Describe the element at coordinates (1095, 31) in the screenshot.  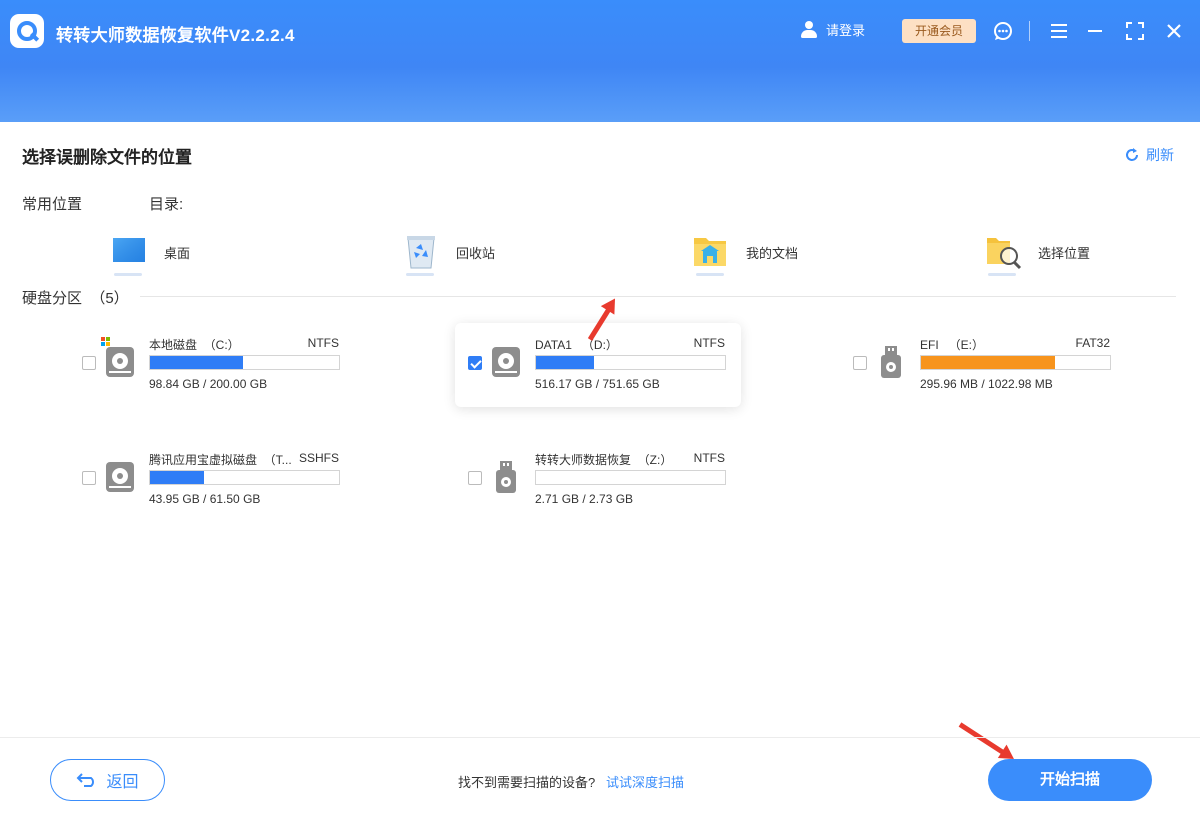
I see `minimize-icon` at that location.